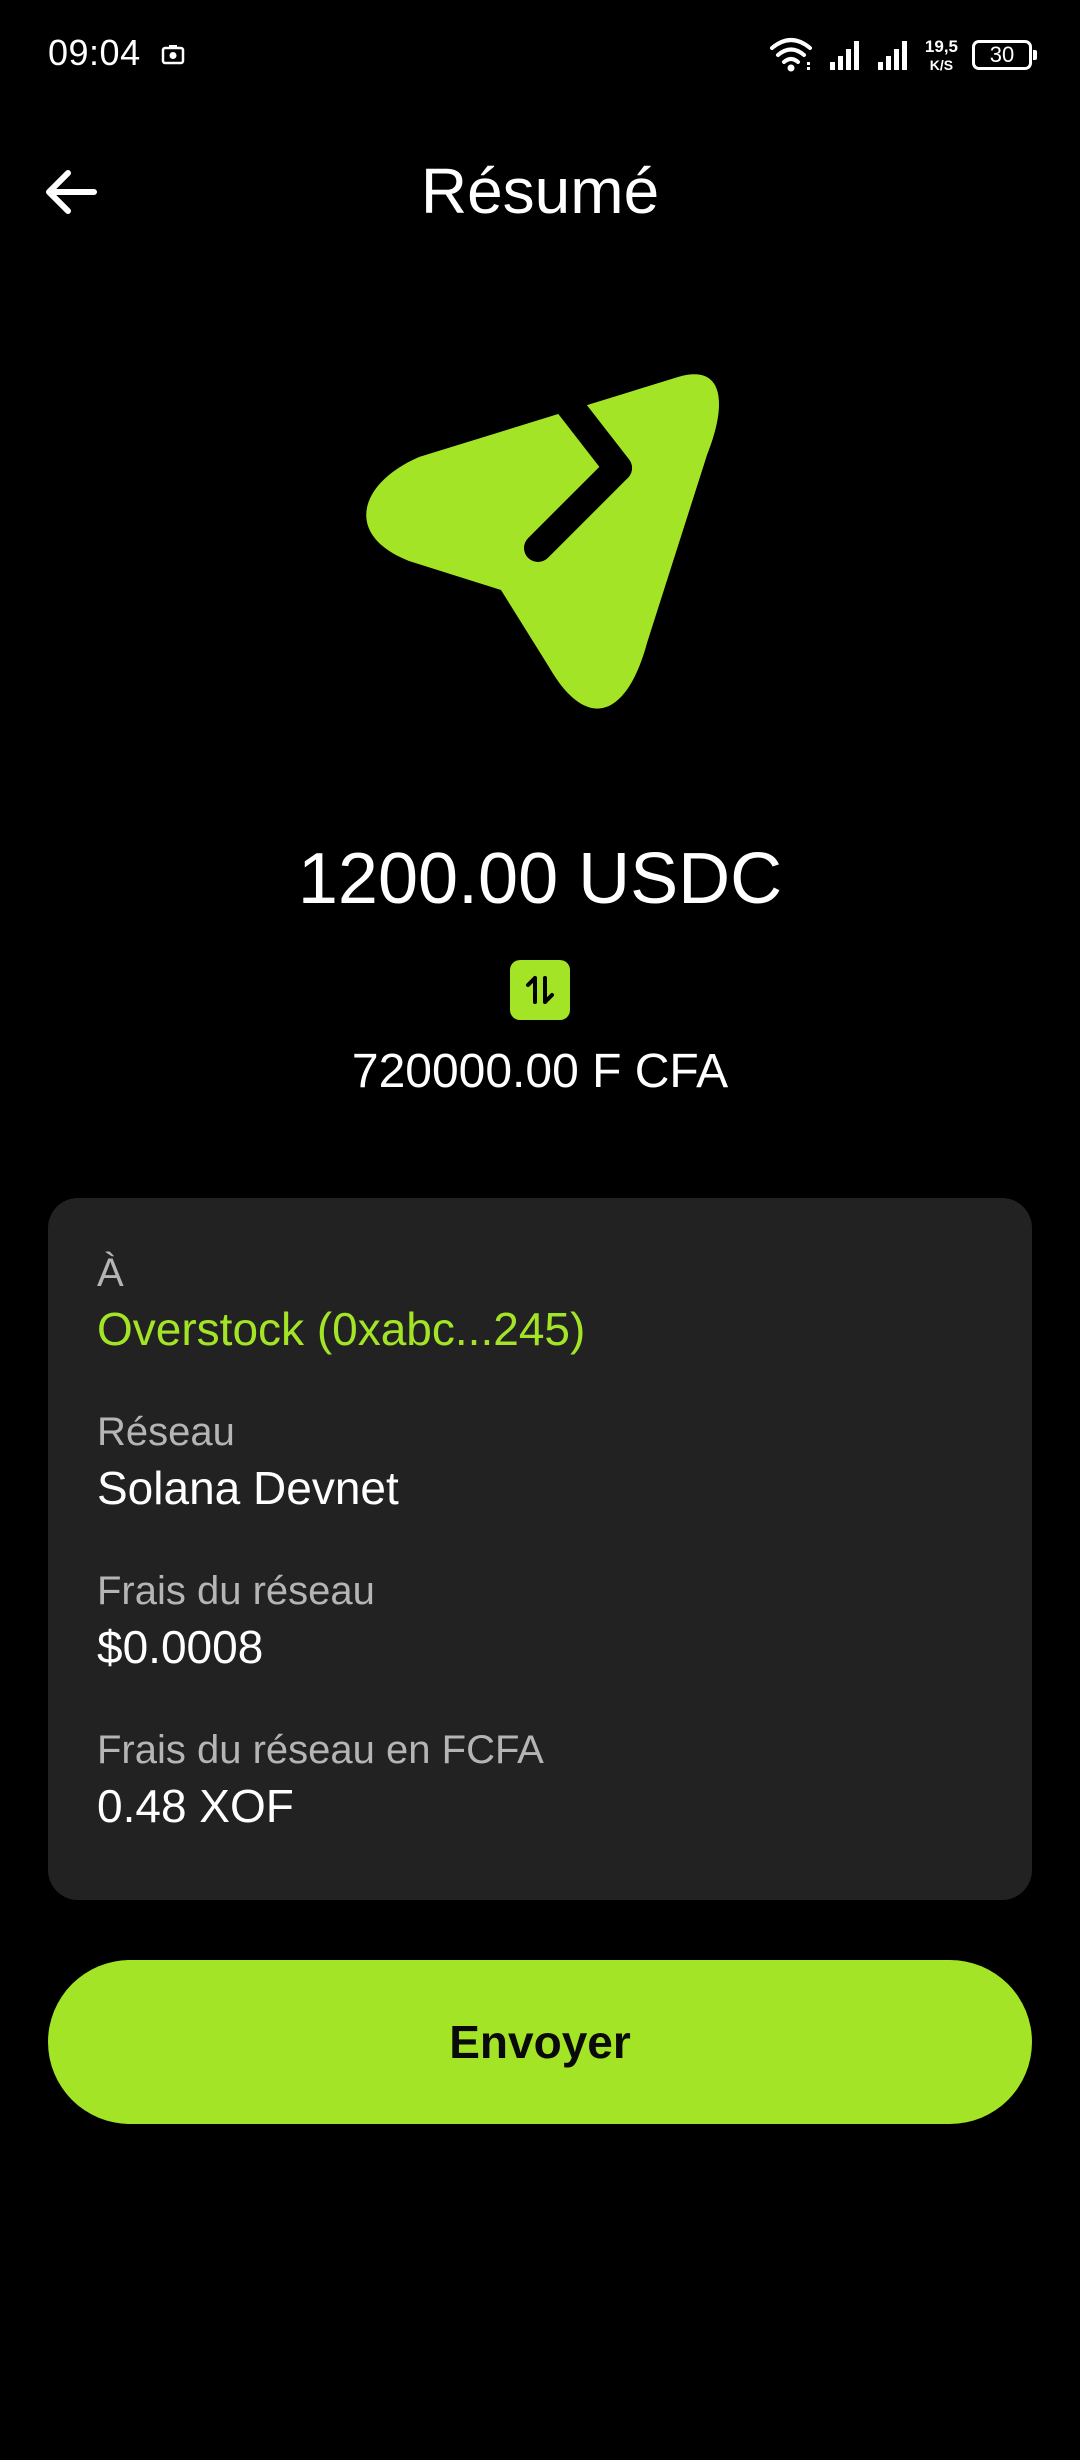 Image resolution: width=1080 pixels, height=2460 pixels. I want to click on header: Résumé, so click(540, 190).